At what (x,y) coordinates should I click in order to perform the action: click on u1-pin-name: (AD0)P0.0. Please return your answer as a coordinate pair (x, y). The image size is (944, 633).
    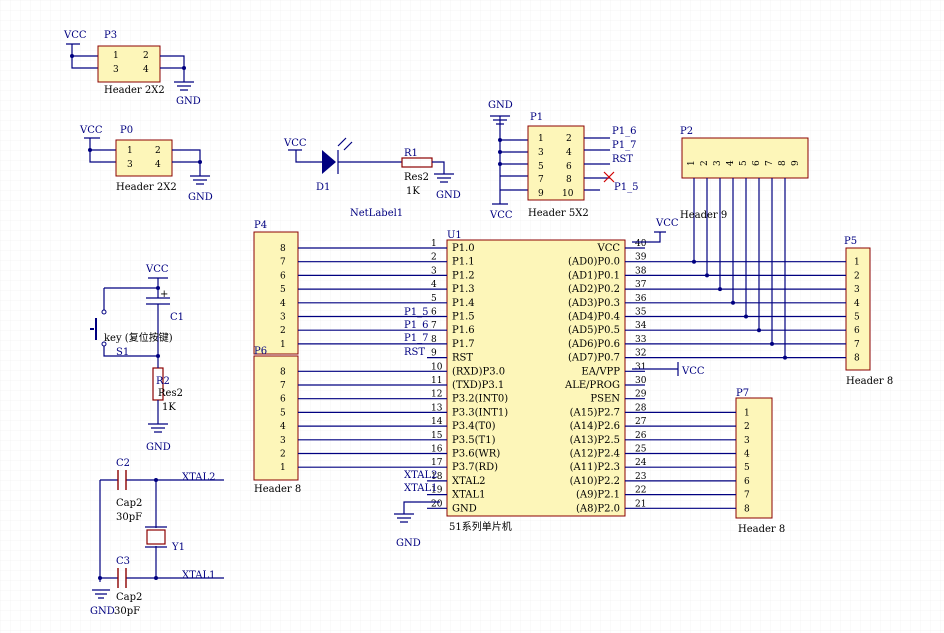
    Looking at the image, I should click on (594, 262).